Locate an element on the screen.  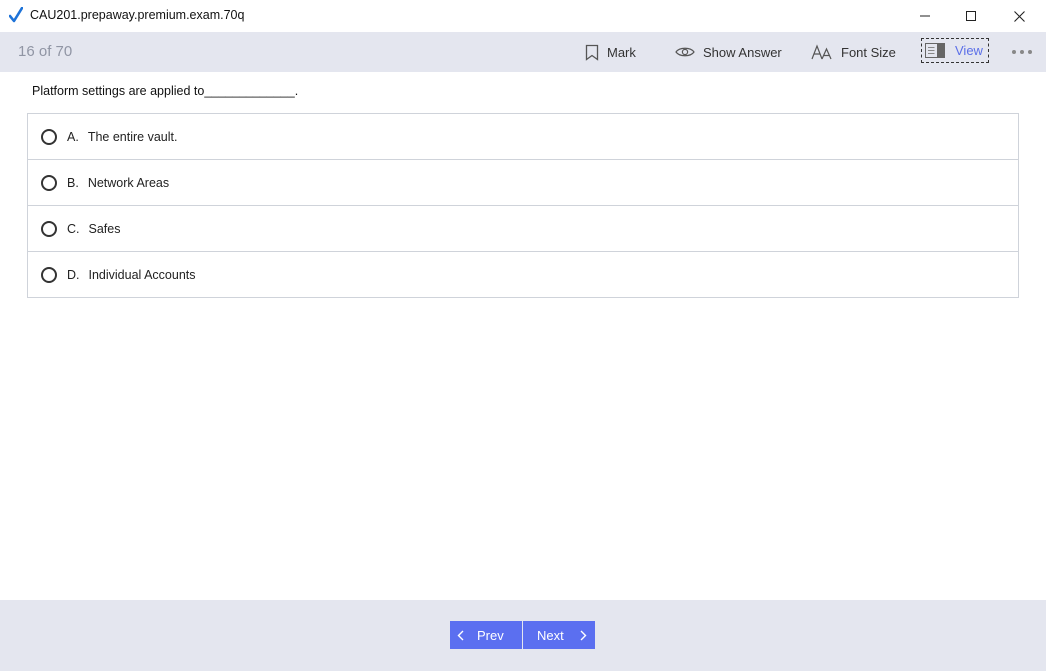
maximize-button is located at coordinates (971, 16).